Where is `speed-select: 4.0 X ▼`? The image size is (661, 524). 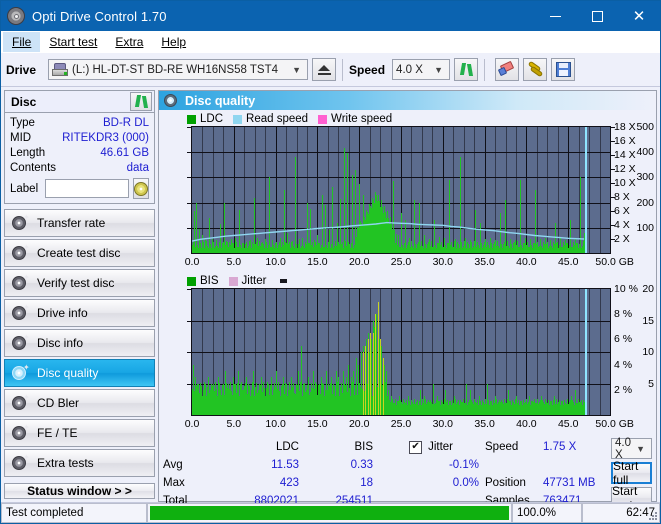 speed-select: 4.0 X ▼ is located at coordinates (421, 69).